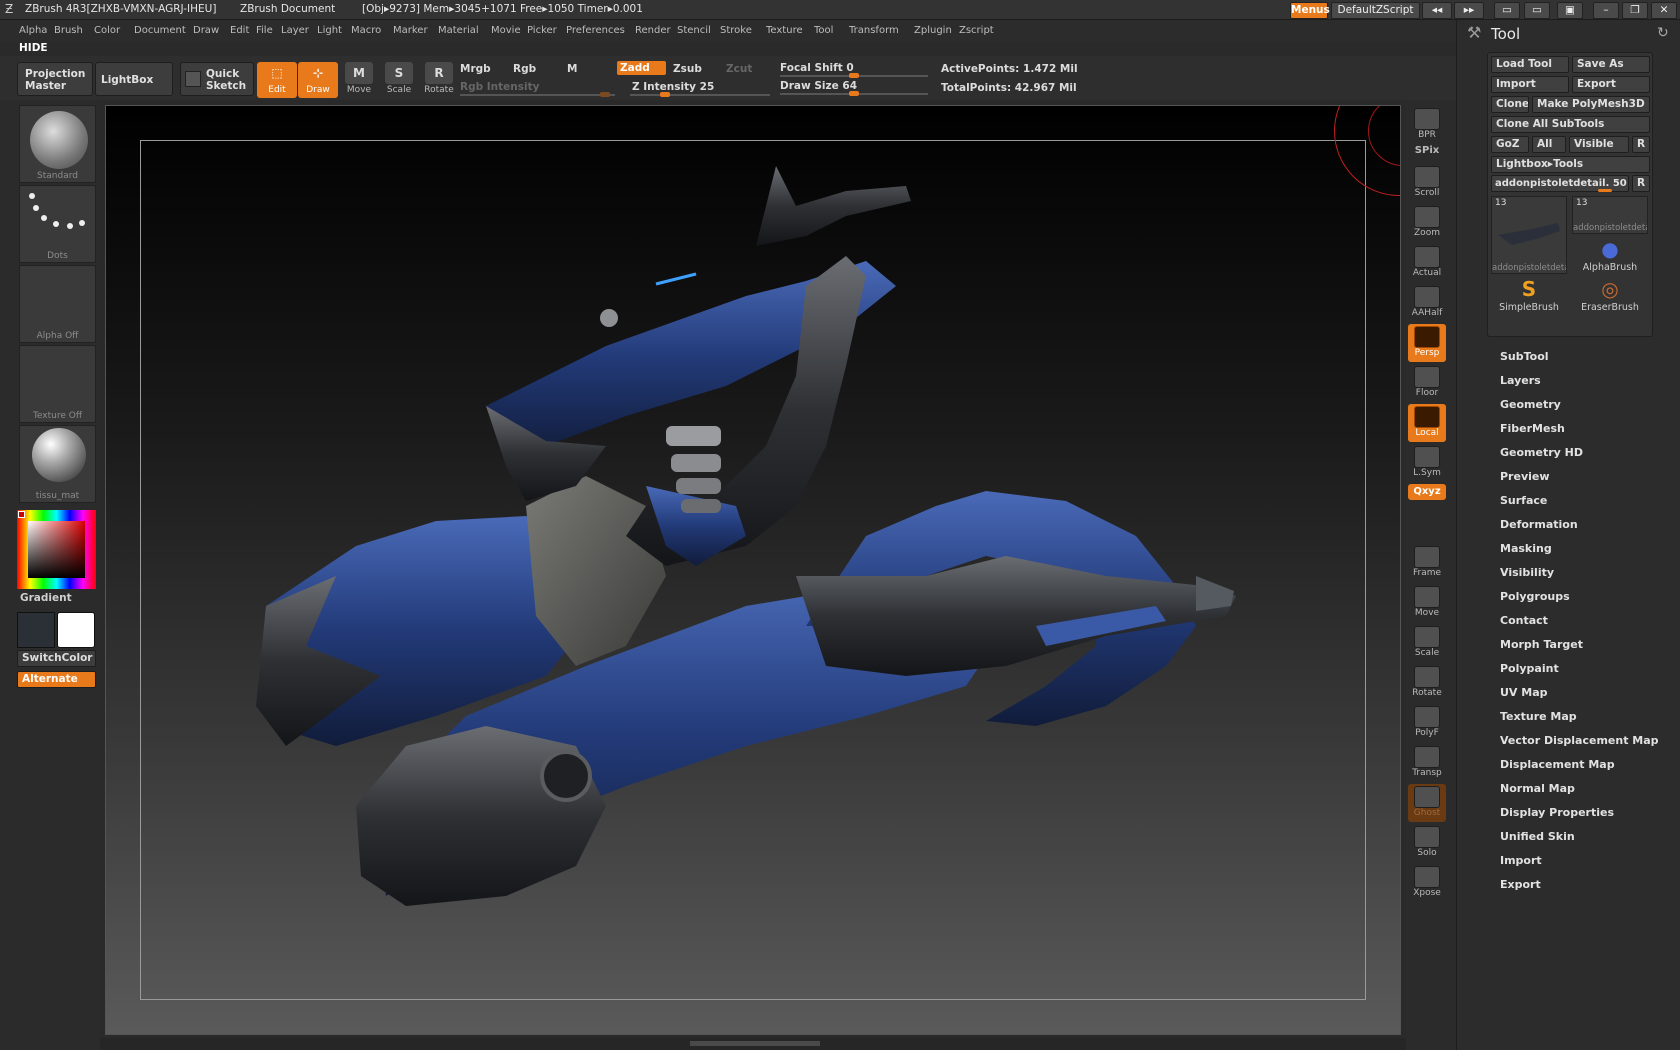 Image resolution: width=1680 pixels, height=1050 pixels. What do you see at coordinates (1310, 10) in the screenshot?
I see `menus-button: Menus` at bounding box center [1310, 10].